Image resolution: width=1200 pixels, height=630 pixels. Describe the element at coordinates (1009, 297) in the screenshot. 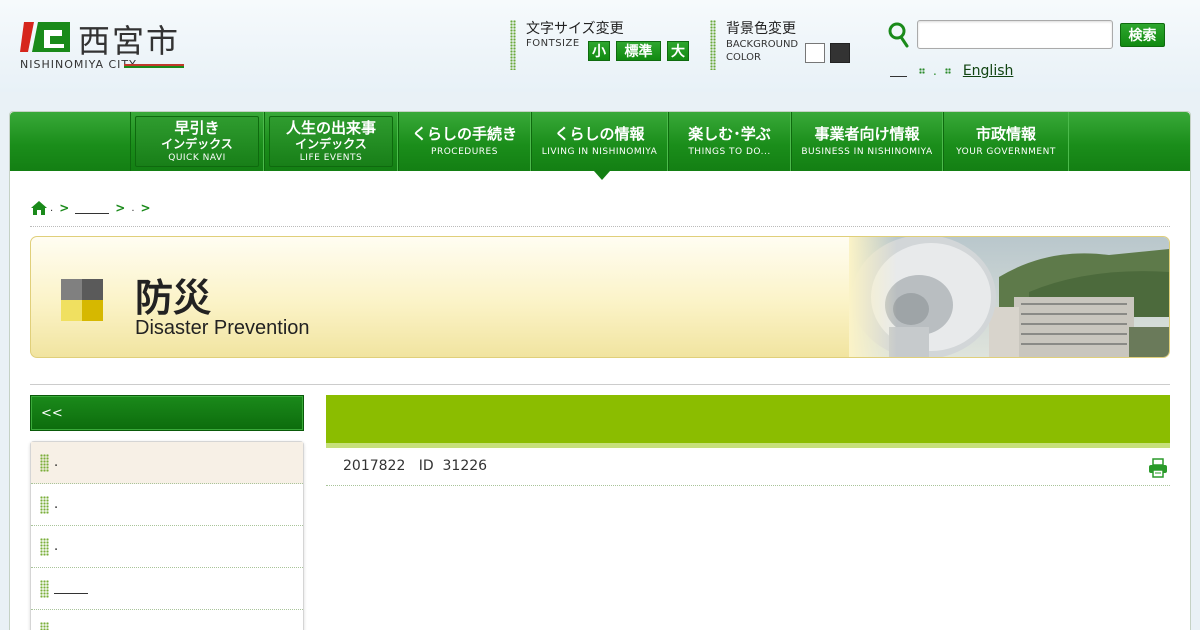

I see `siren-photo` at that location.